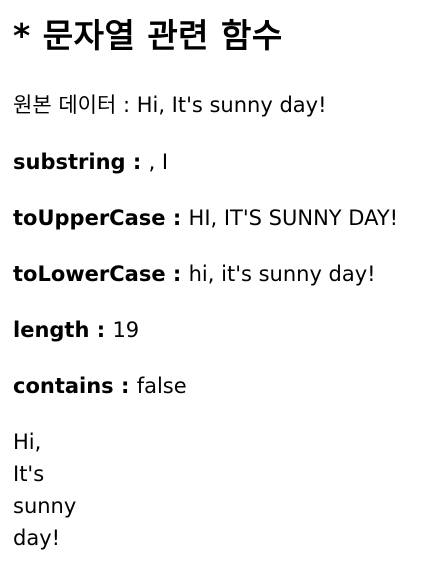 Image resolution: width=447 pixels, height=563 pixels. I want to click on split-word: sunny, so click(45, 506).